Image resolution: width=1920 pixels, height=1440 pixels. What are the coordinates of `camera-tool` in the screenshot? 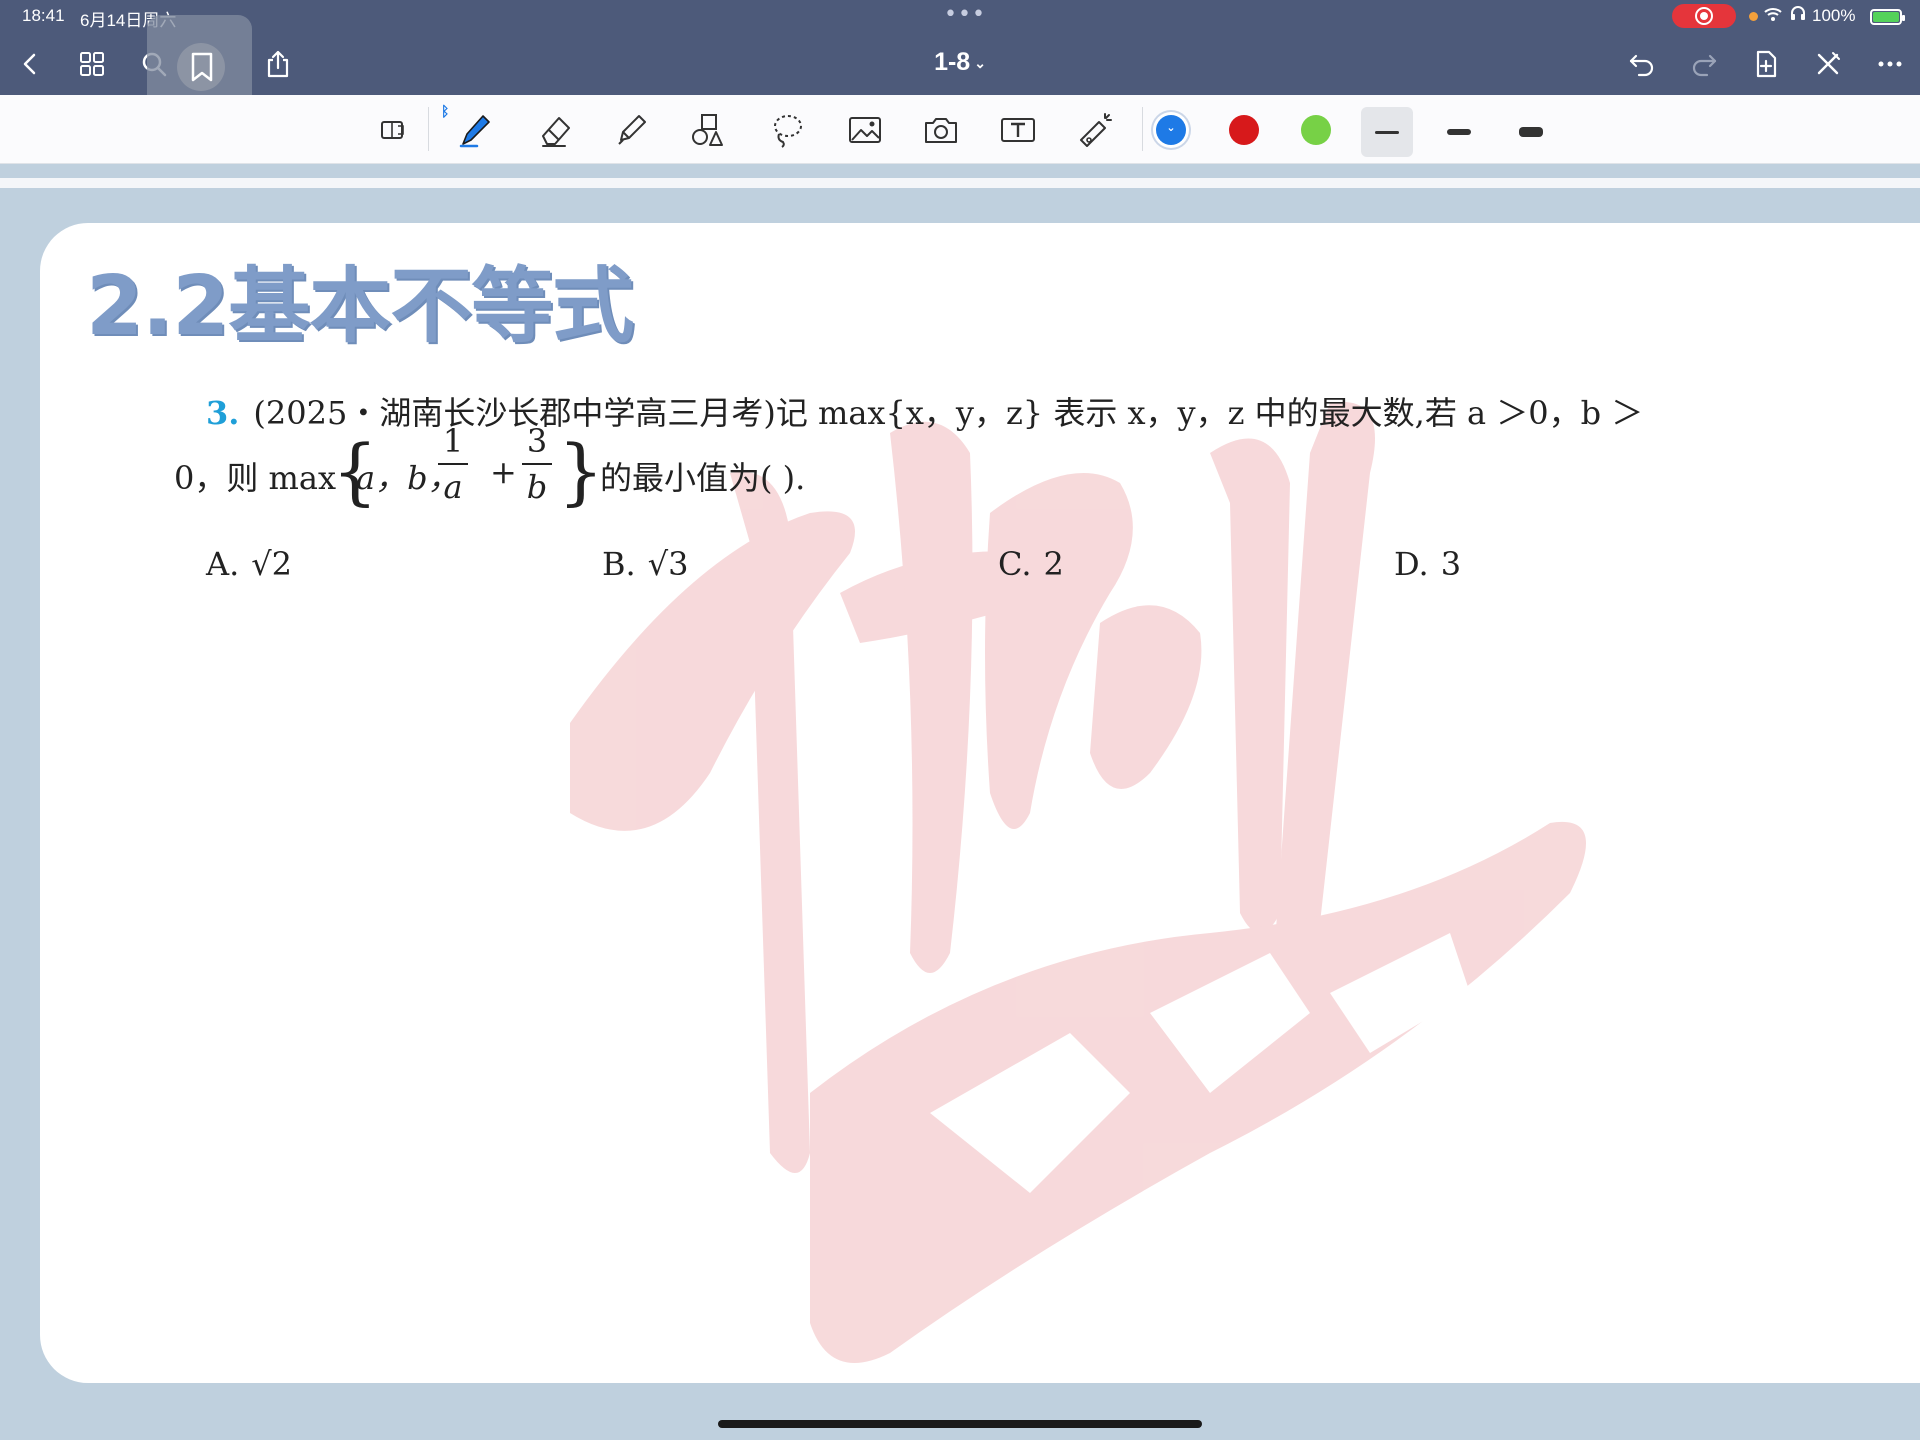 It's located at (941, 130).